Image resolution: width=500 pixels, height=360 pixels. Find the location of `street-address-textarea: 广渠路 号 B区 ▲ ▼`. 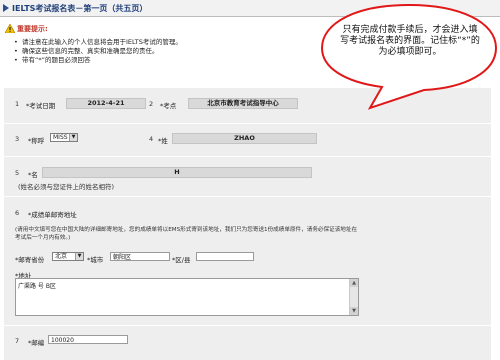

street-address-textarea: 广渠路 号 B区 ▲ ▼ is located at coordinates (187, 297).